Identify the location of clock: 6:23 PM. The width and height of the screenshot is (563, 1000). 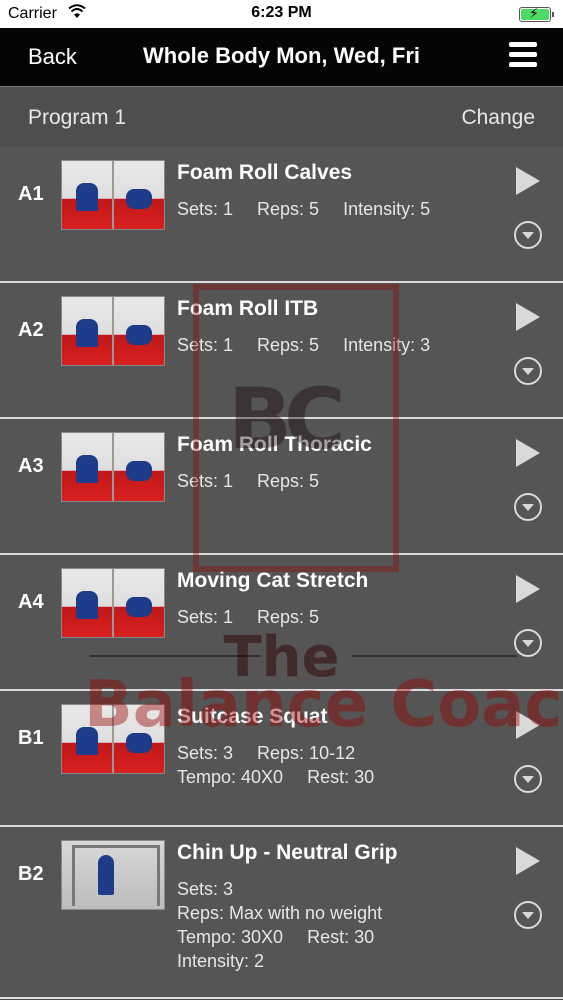
(281, 12).